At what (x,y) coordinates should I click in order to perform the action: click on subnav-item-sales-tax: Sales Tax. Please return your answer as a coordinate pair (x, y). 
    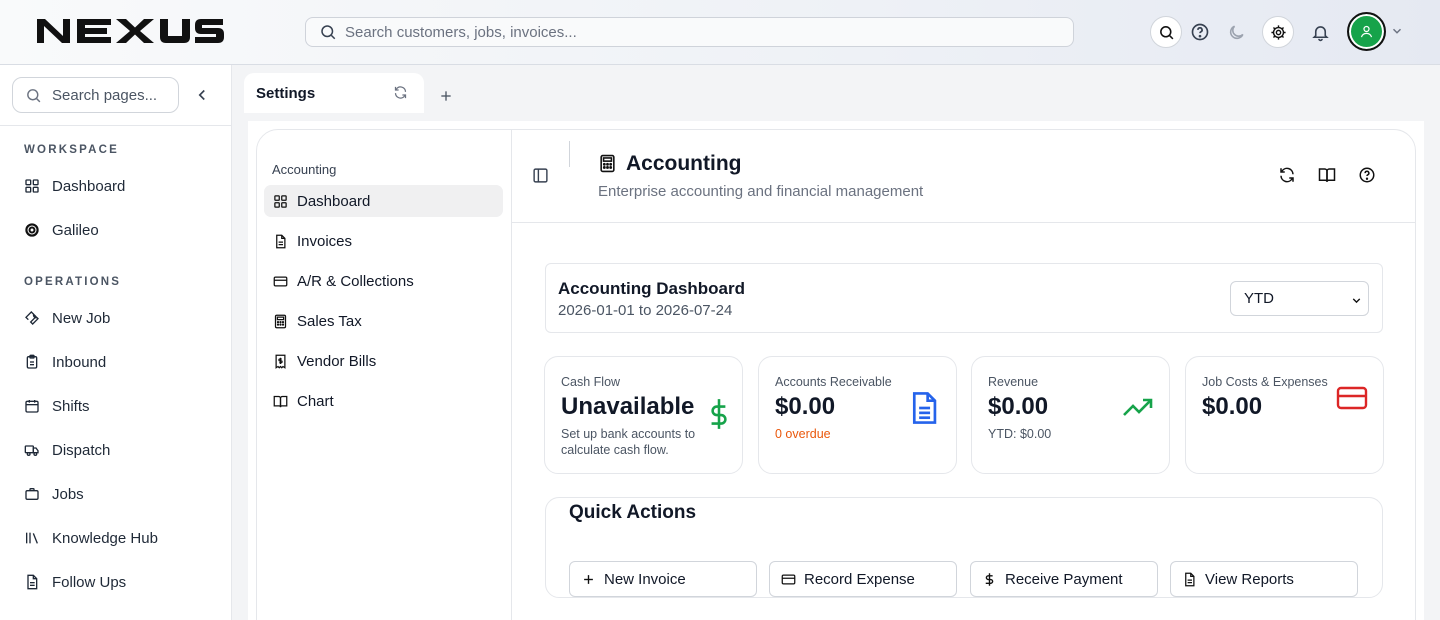
    Looking at the image, I should click on (383, 321).